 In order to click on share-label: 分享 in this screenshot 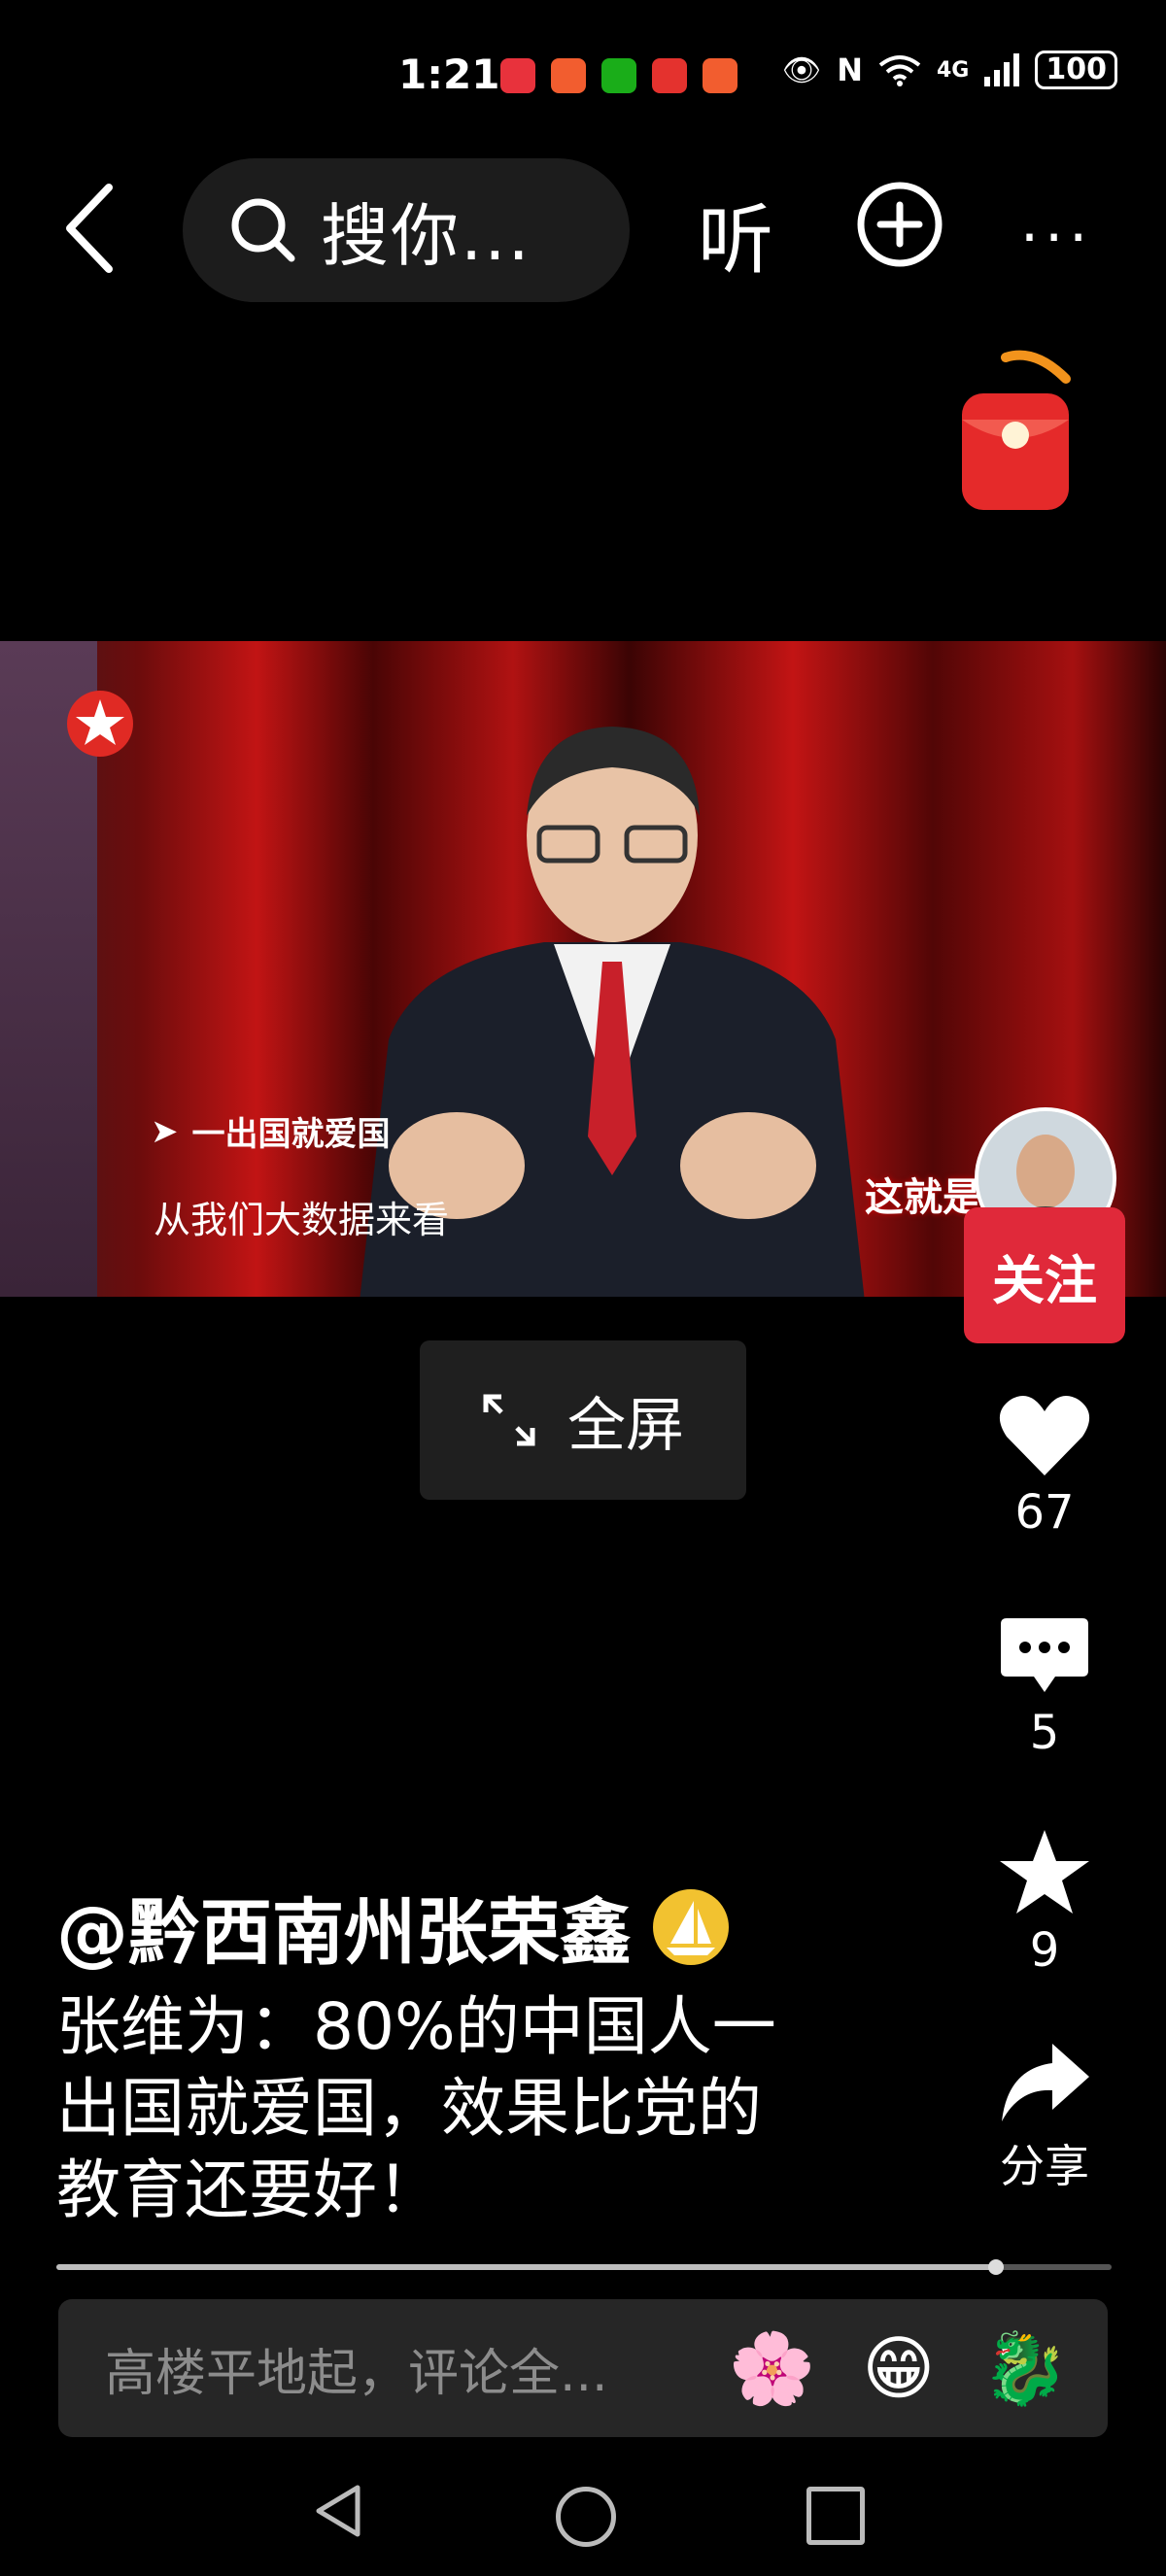, I will do `click(1044, 2166)`.